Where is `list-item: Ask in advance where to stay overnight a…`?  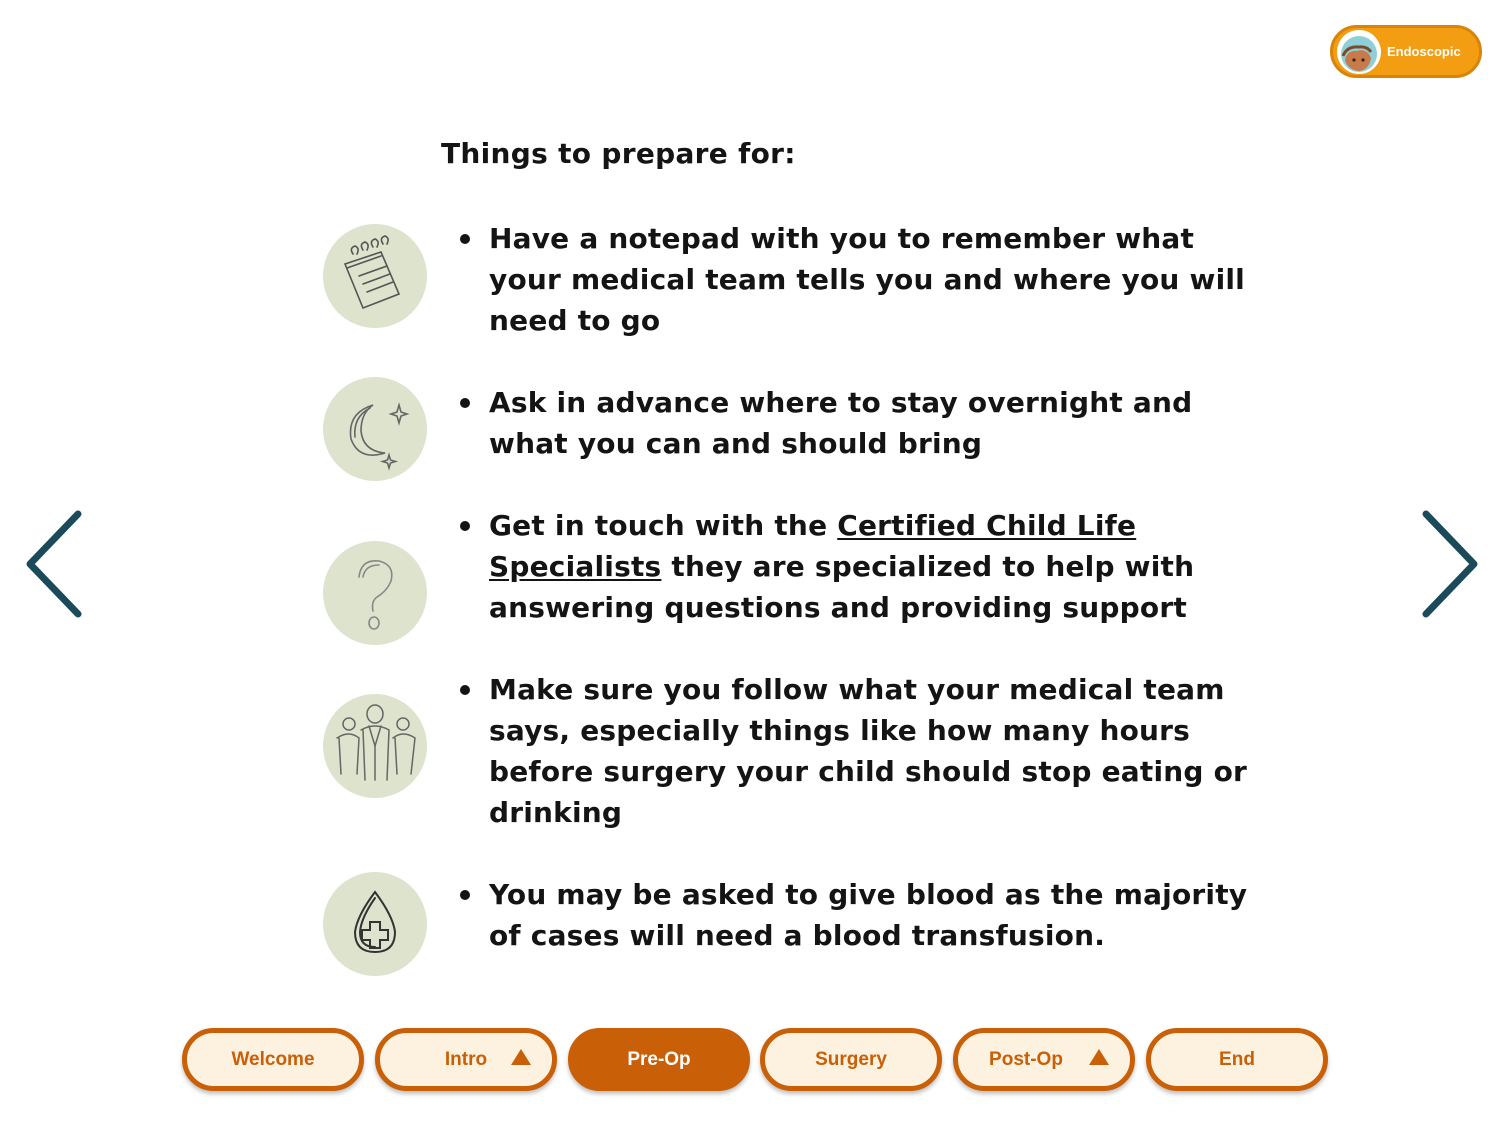
list-item: Ask in advance where to stay overnight a… is located at coordinates (841, 423).